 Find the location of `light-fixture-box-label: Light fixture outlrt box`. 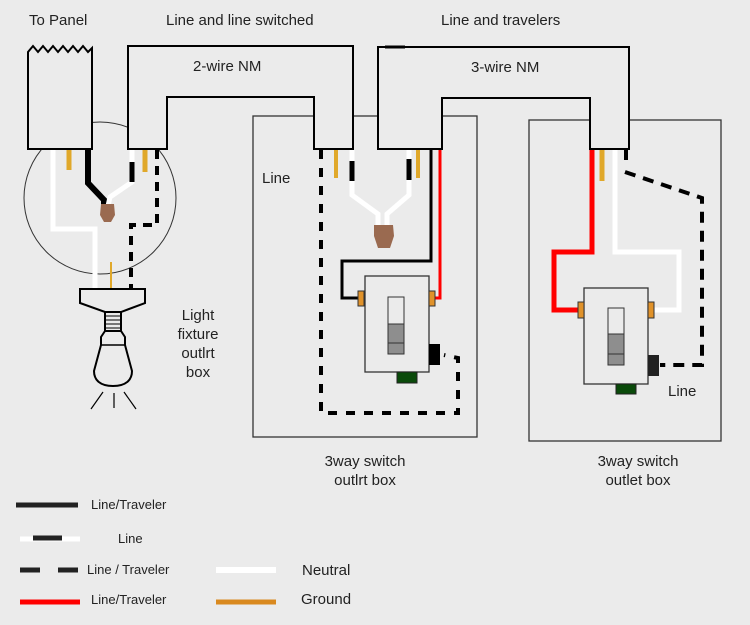

light-fixture-box-label: Light fixture outlrt box is located at coordinates (198, 344).